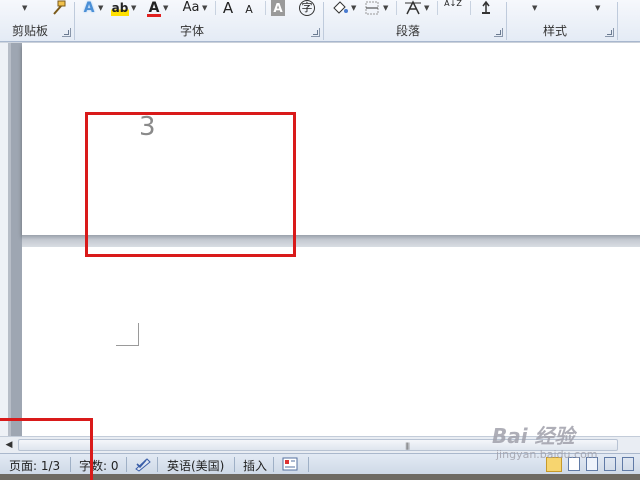 This screenshot has height=480, width=640. Describe the element at coordinates (191, 31) in the screenshot. I see `font-group-label: 字体` at that location.